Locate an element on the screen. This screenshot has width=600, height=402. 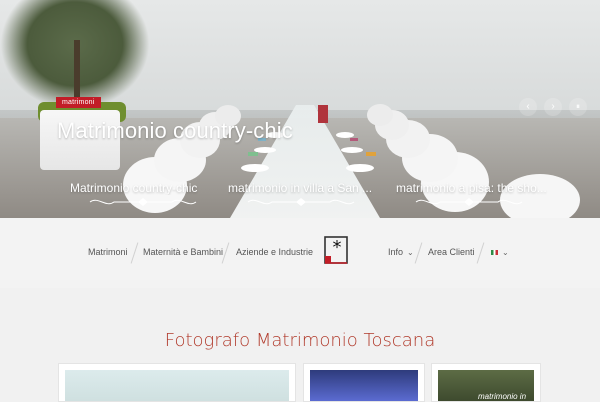
nav-item-info: Info ⌄ is located at coordinates (401, 252).